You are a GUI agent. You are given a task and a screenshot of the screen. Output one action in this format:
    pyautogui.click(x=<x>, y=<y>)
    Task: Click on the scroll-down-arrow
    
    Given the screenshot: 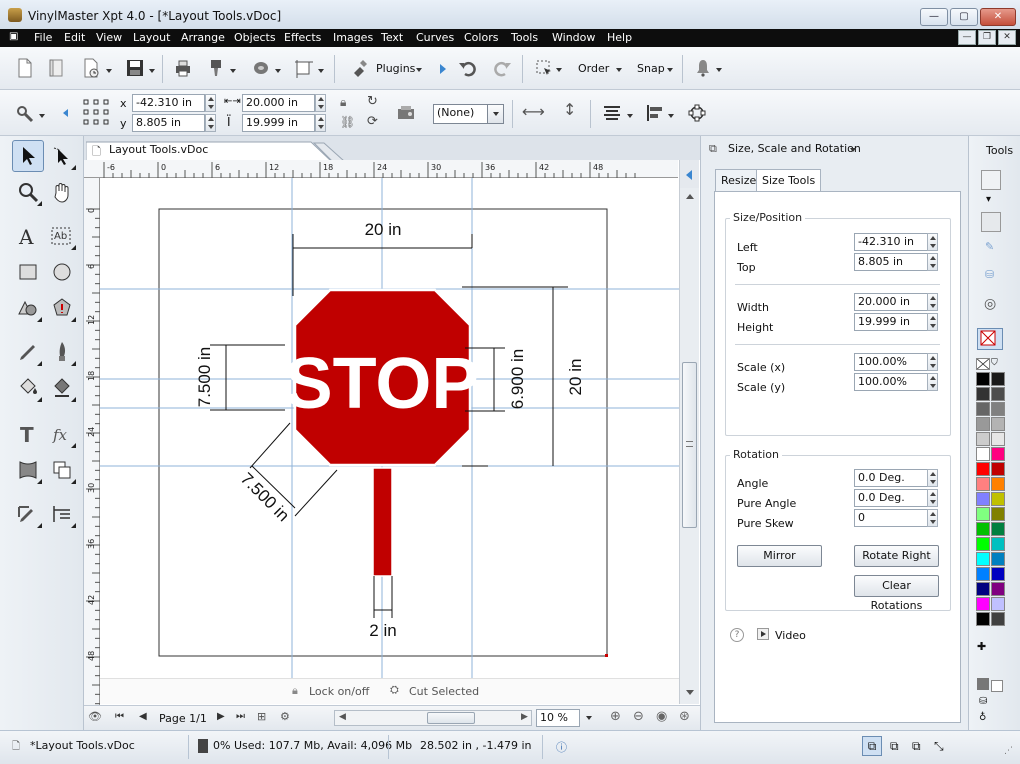 What is the action you would take?
    pyautogui.click(x=690, y=692)
    